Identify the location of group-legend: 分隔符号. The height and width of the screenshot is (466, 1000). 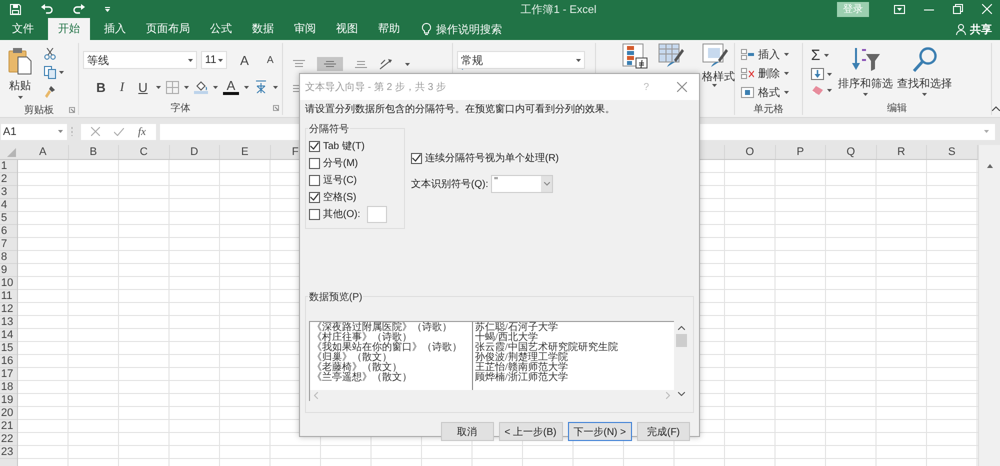
(329, 129).